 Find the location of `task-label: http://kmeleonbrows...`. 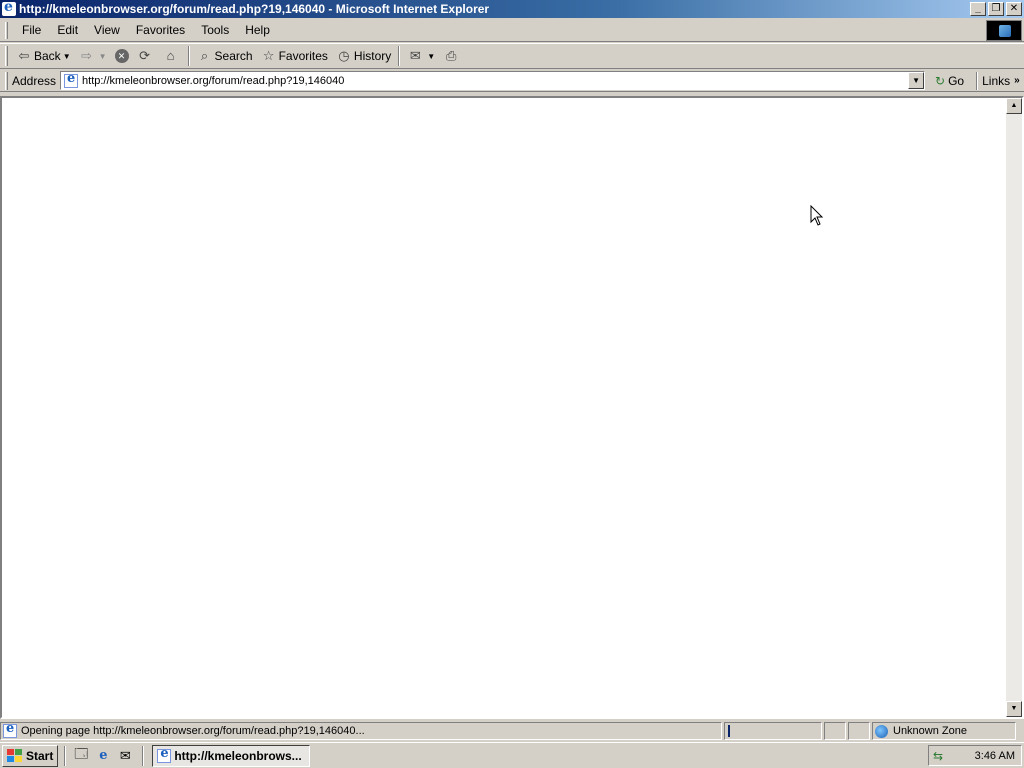

task-label: http://kmeleonbrows... is located at coordinates (238, 755).